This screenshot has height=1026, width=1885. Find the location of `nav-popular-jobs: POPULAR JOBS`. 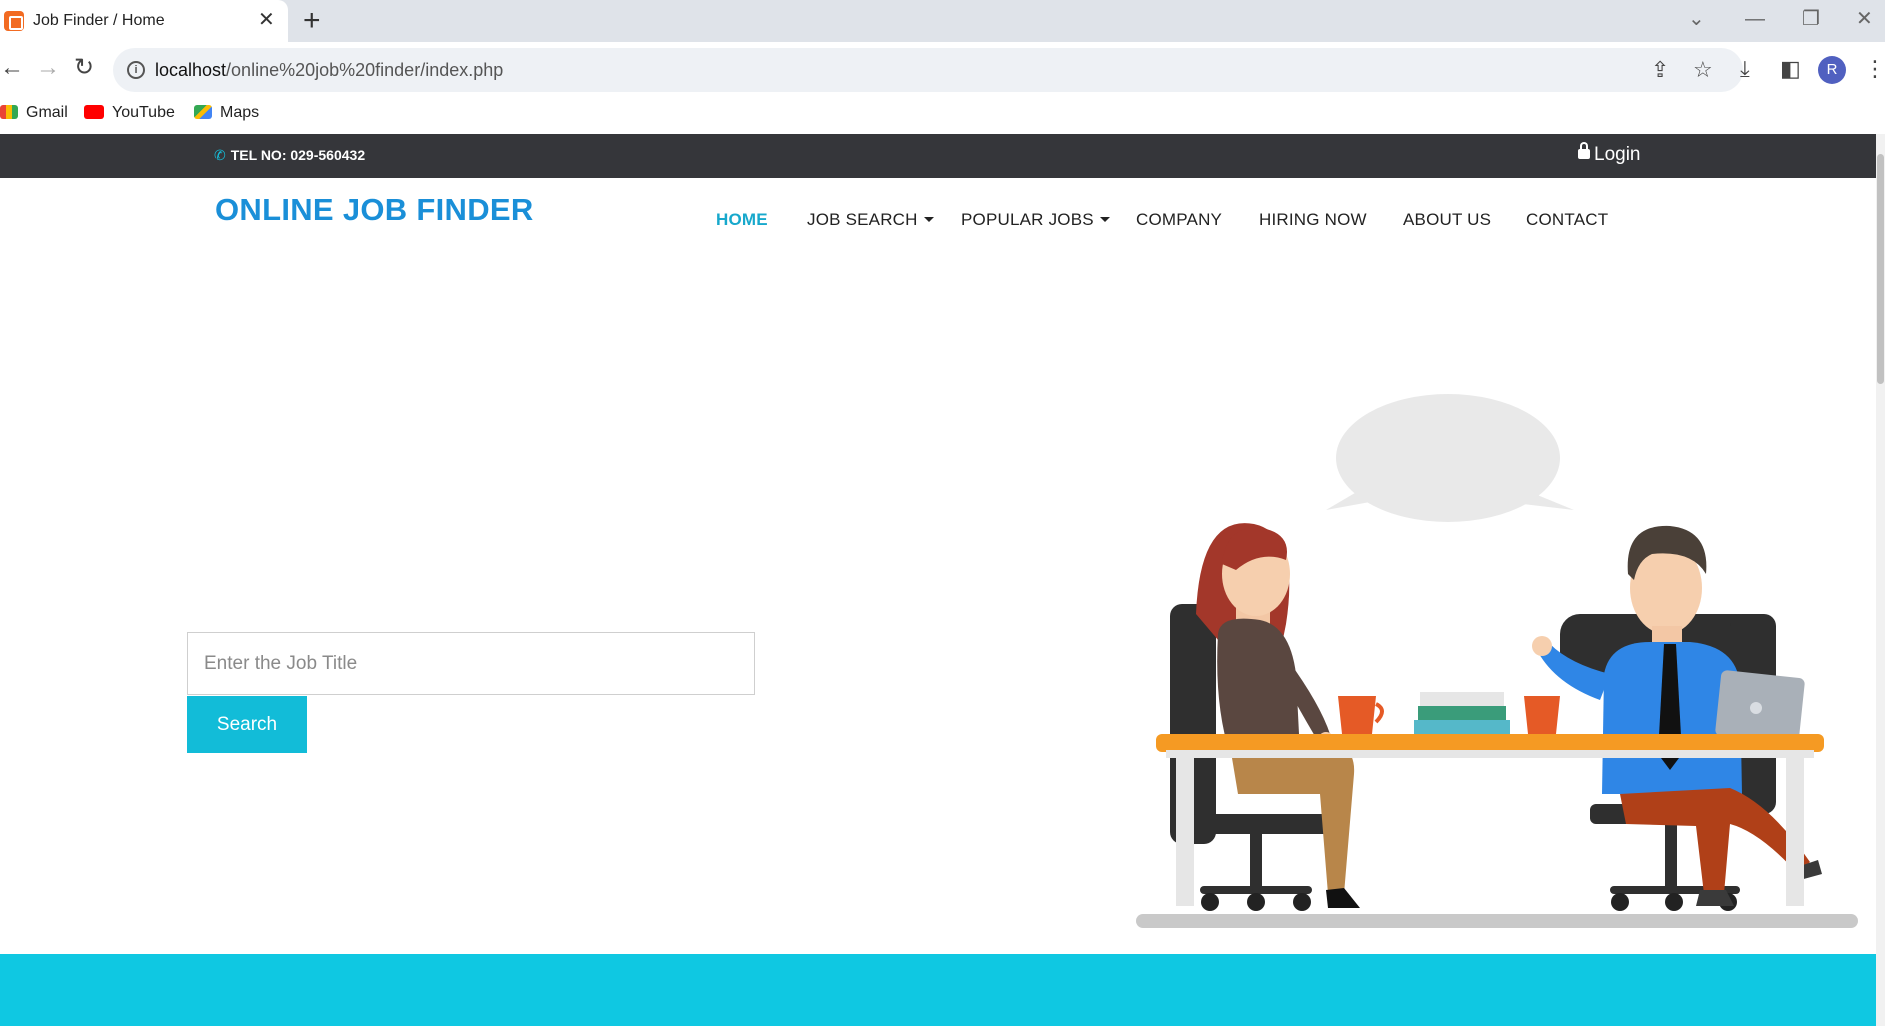

nav-popular-jobs: POPULAR JOBS is located at coordinates (1035, 220).